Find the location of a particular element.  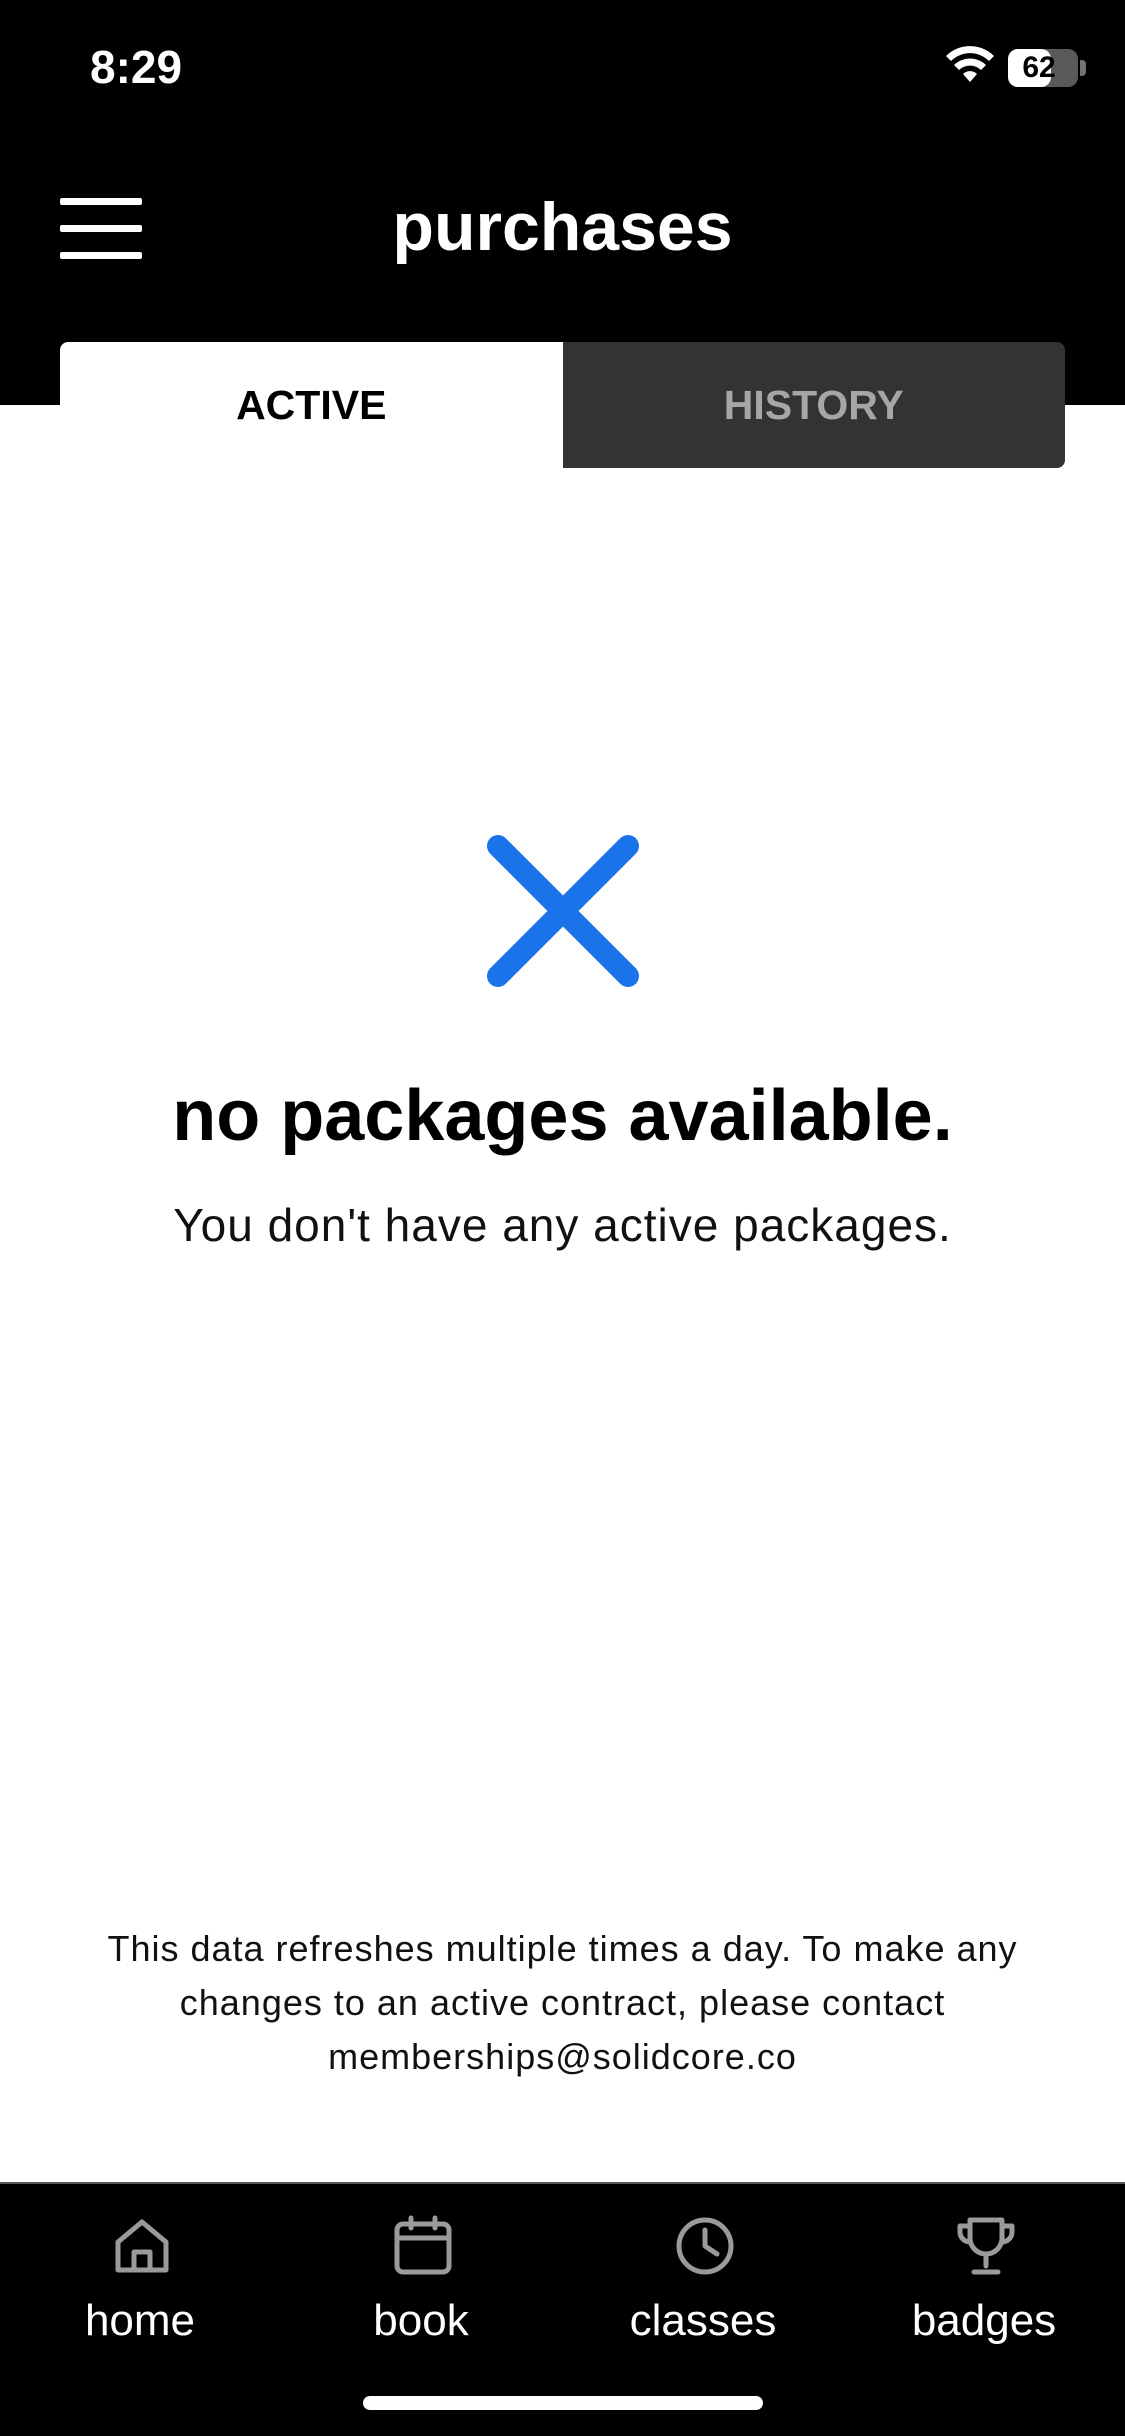

nav-label: home is located at coordinates (140, 2320).